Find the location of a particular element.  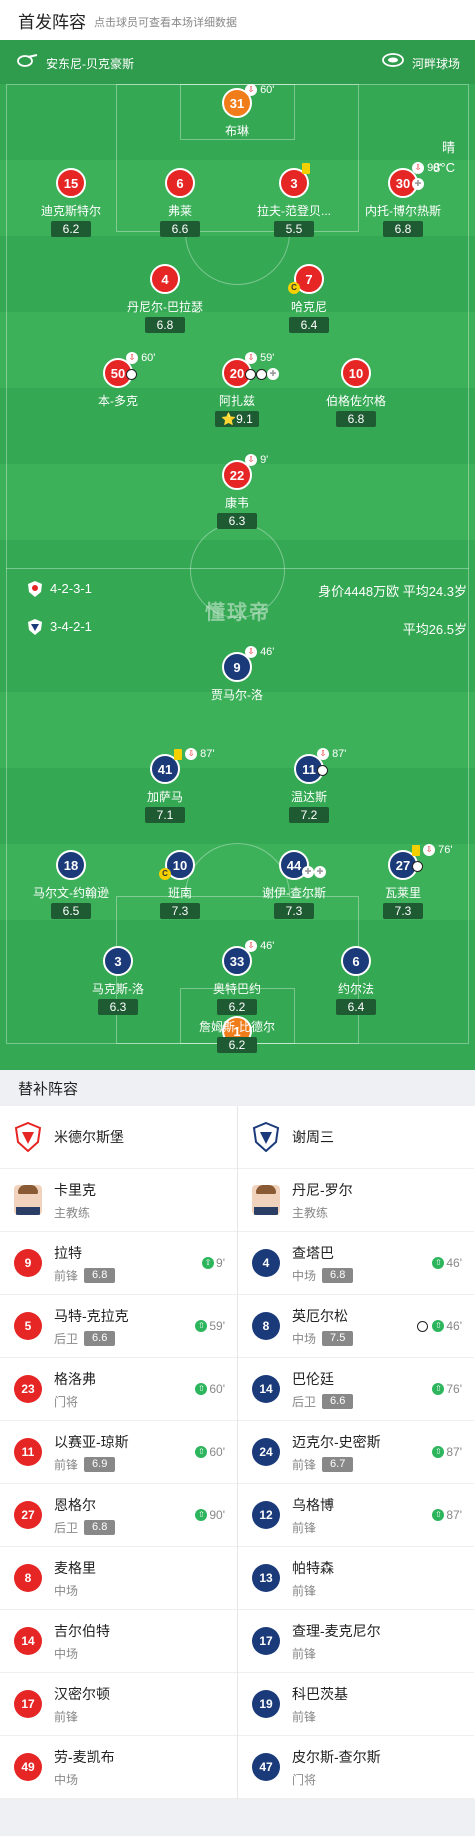

home-sub-row: 17 汉密尔顿 前锋 is located at coordinates (118, 1704).